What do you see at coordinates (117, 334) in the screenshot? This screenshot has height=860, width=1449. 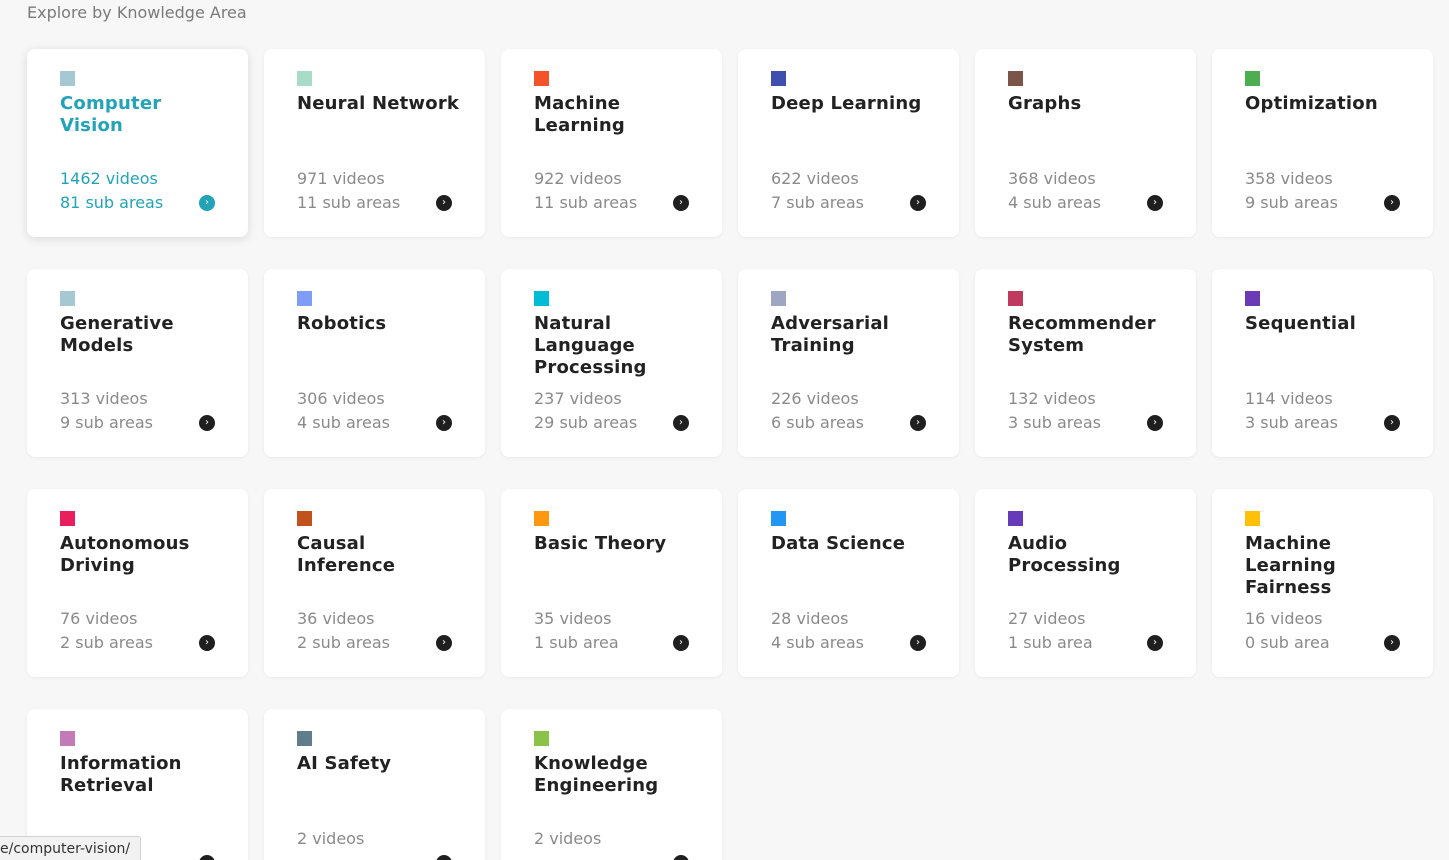 I see `card-title: Generative Models` at bounding box center [117, 334].